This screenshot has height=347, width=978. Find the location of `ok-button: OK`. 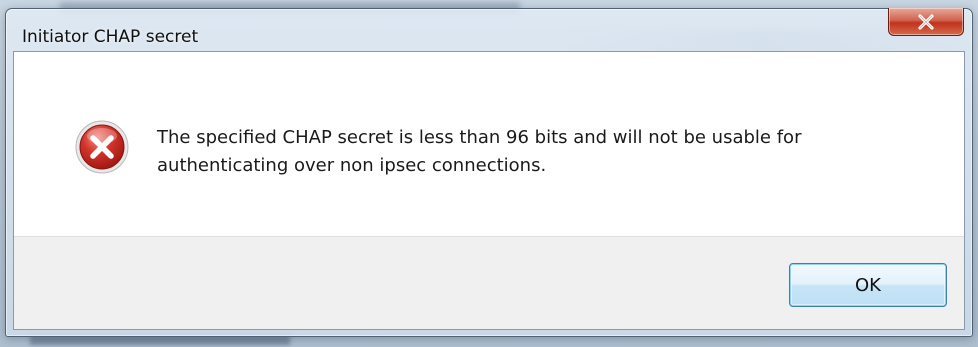

ok-button: OK is located at coordinates (868, 285).